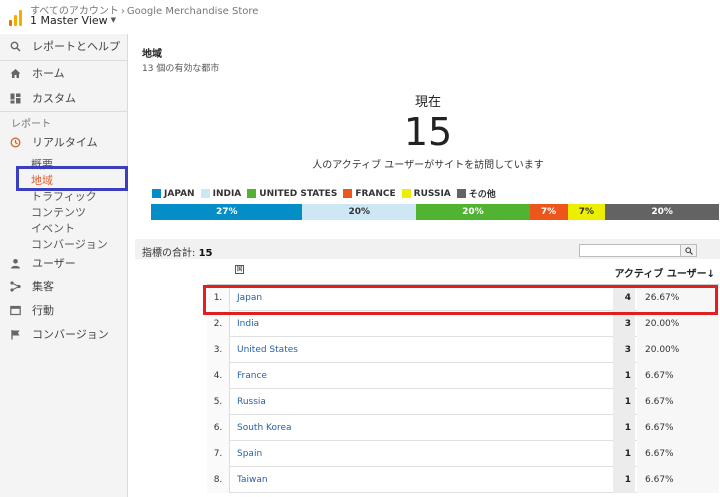 This screenshot has width=720, height=497. Describe the element at coordinates (252, 480) in the screenshot. I see `country-link: Taiwan` at that location.